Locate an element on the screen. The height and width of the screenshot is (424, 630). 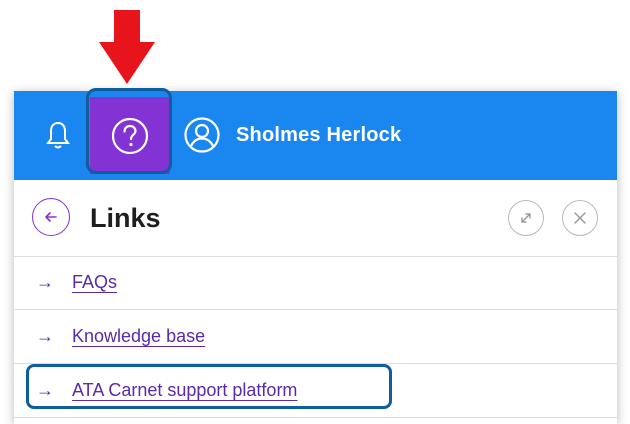
link-faqs: → FAQs is located at coordinates (315, 283).